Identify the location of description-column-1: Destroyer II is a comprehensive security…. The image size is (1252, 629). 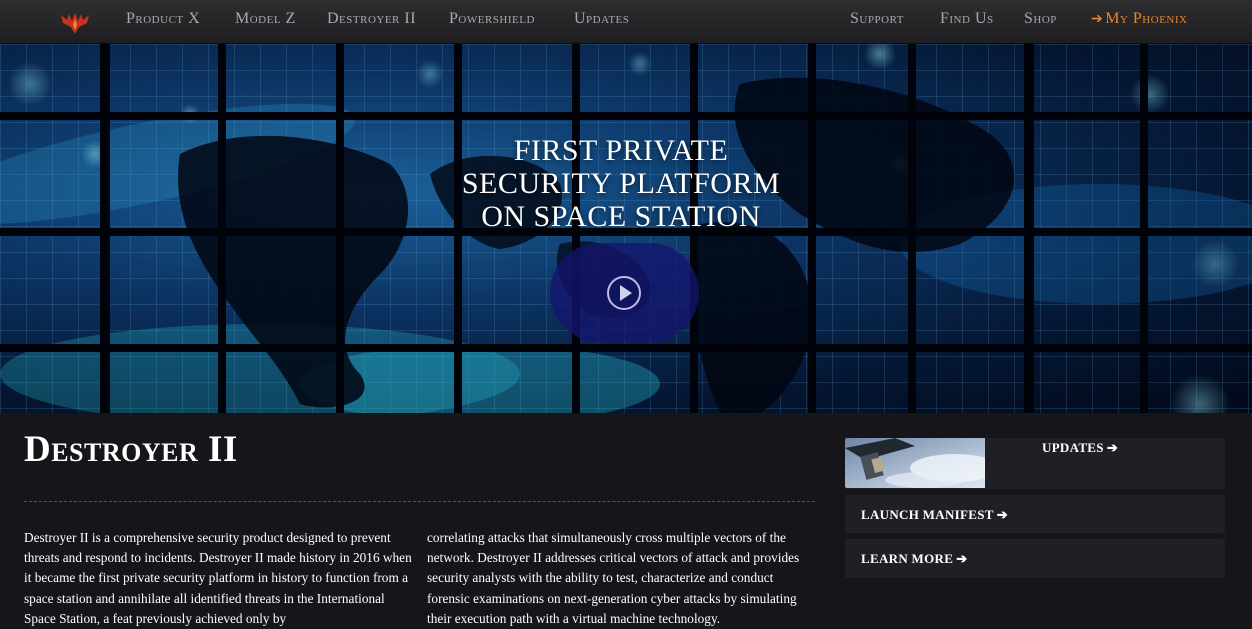
(218, 578).